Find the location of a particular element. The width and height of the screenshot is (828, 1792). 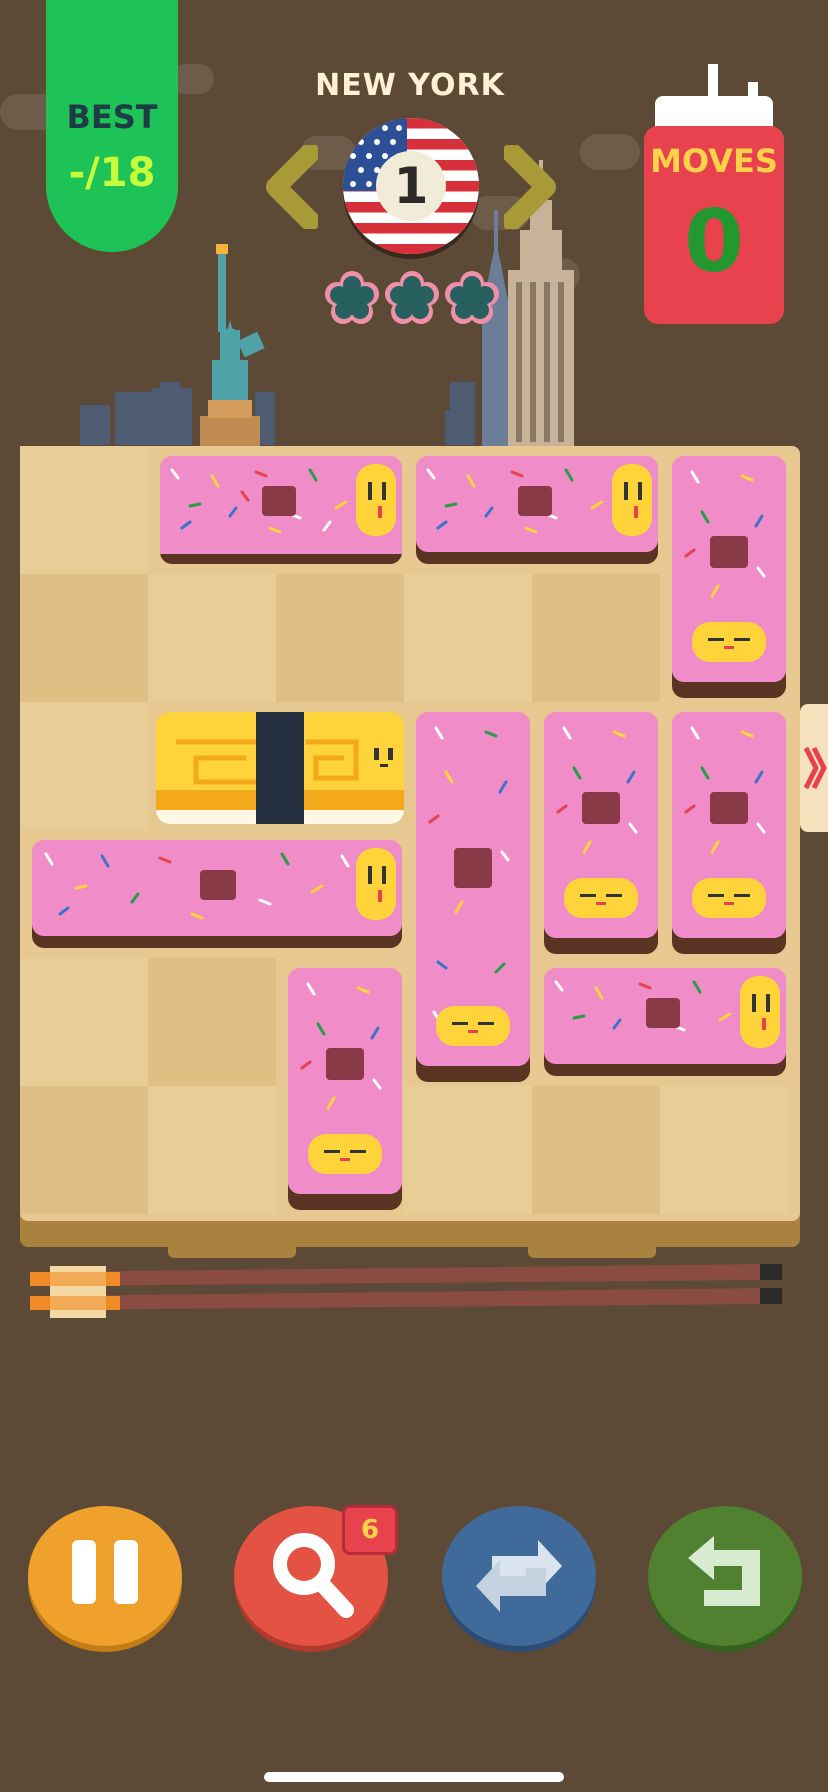

level-badge: 1 is located at coordinates (411, 186).